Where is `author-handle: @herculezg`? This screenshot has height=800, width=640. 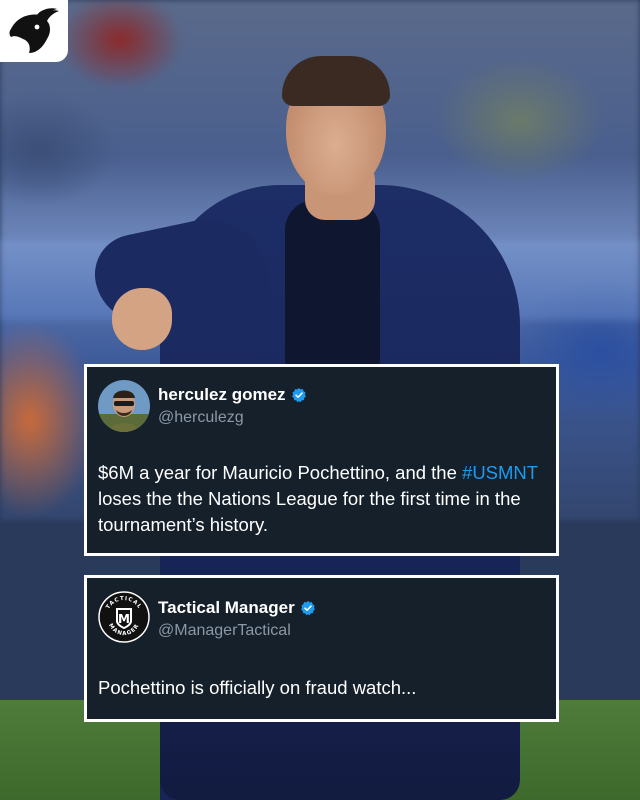 author-handle: @herculezg is located at coordinates (201, 418).